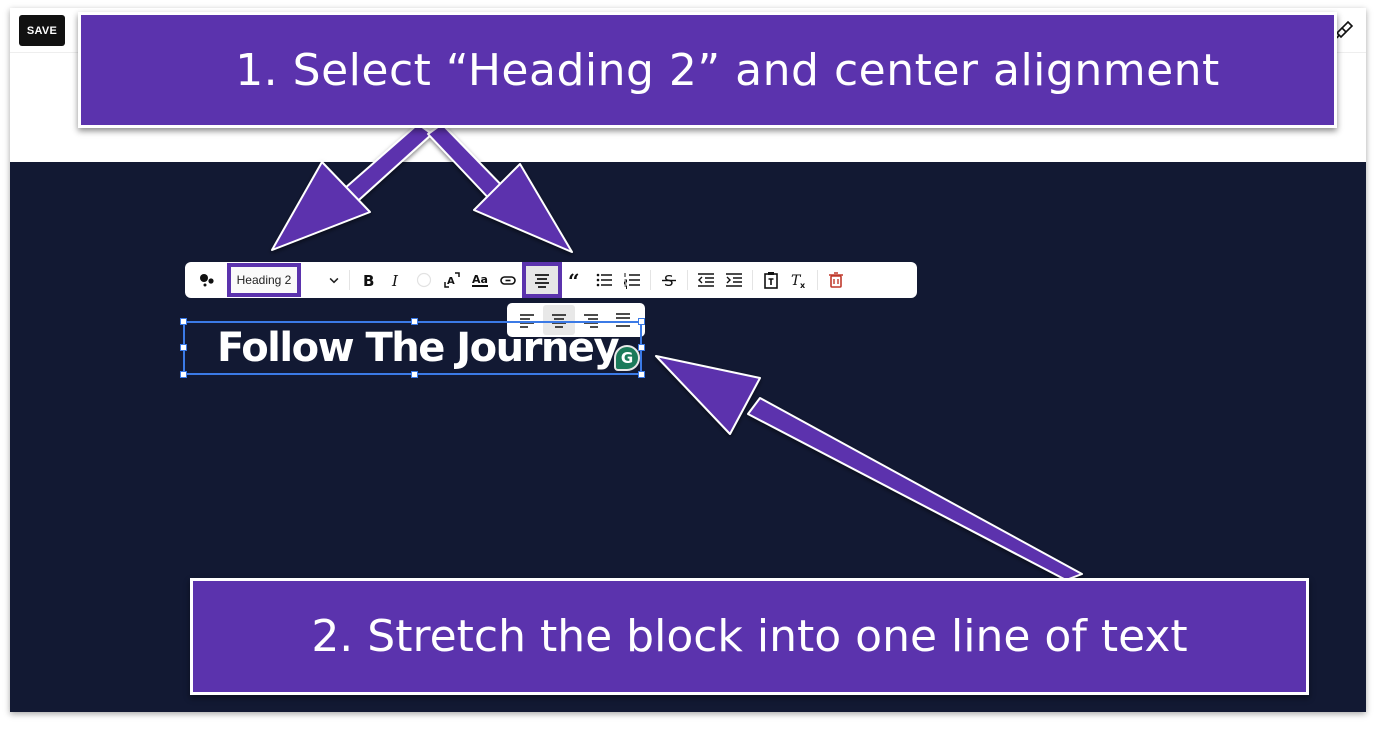 Image resolution: width=1376 pixels, height=741 pixels. Describe the element at coordinates (264, 280) in the screenshot. I see `text-style-select: Heading 2` at that location.